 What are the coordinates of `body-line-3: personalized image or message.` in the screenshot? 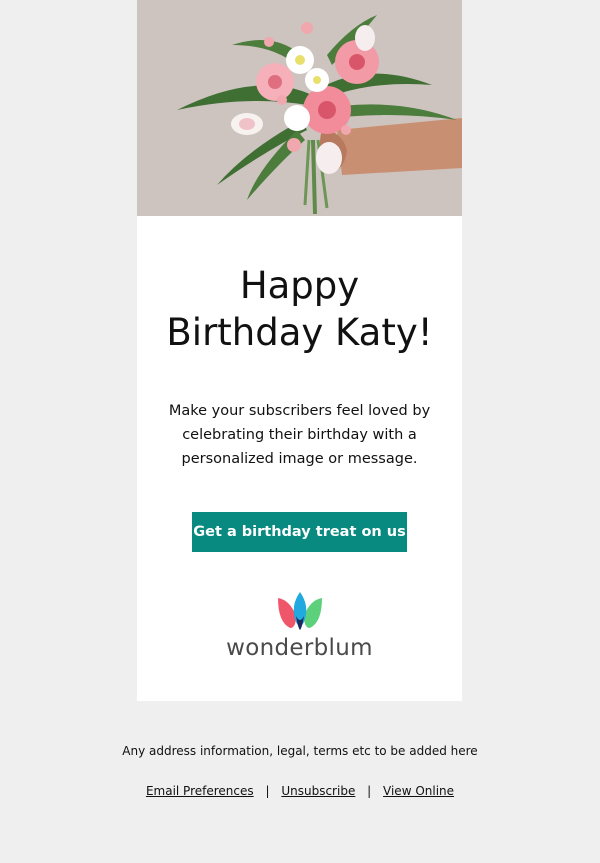 It's located at (299, 459).